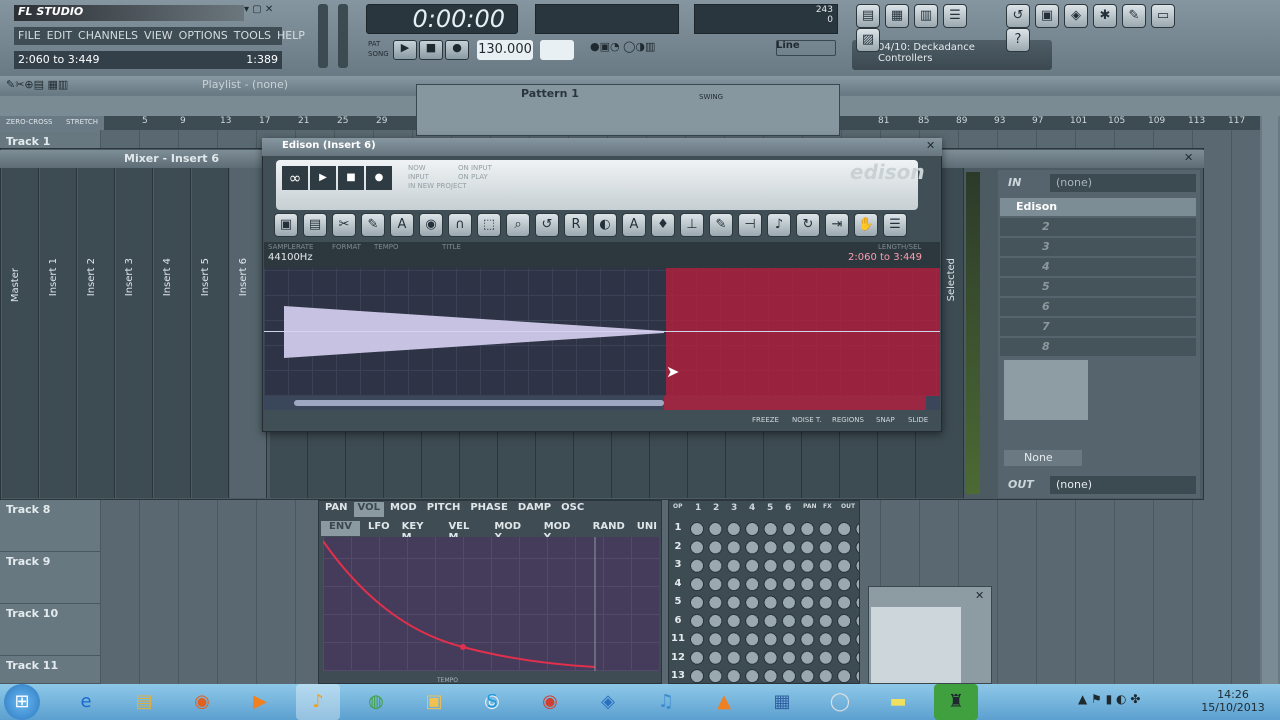 The height and width of the screenshot is (720, 1280). What do you see at coordinates (866, 225) in the screenshot?
I see `drag-icon: ✋` at bounding box center [866, 225].